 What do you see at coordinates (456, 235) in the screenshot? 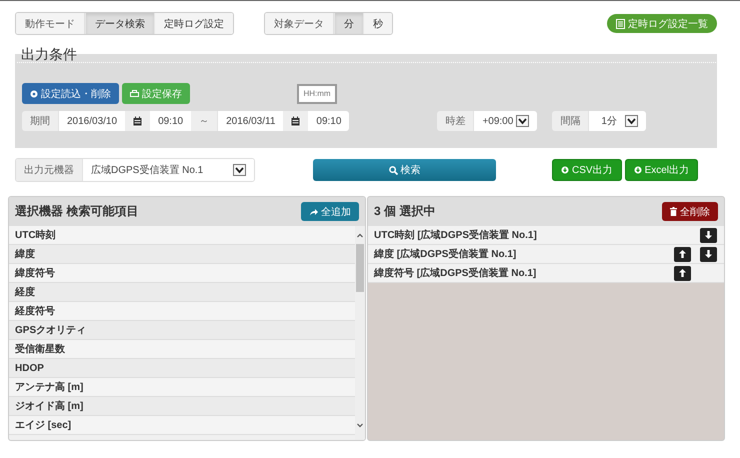
I see `selected-item-label: UTC時刻 [広域DGPS受信装置 No.1]` at bounding box center [456, 235].